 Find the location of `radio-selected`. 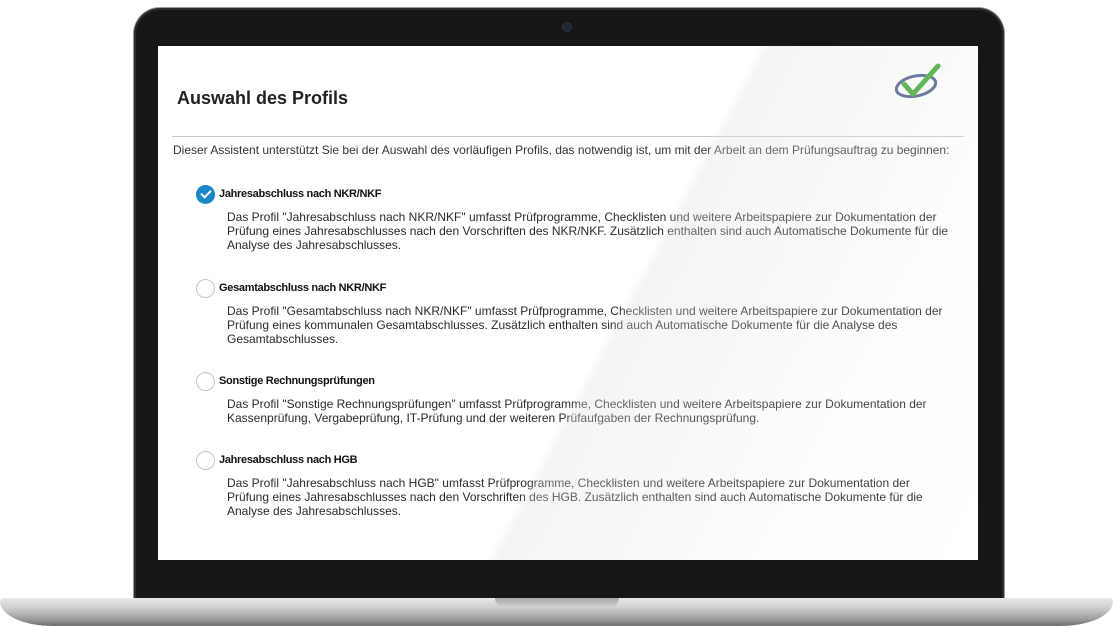

radio-selected is located at coordinates (205, 194).